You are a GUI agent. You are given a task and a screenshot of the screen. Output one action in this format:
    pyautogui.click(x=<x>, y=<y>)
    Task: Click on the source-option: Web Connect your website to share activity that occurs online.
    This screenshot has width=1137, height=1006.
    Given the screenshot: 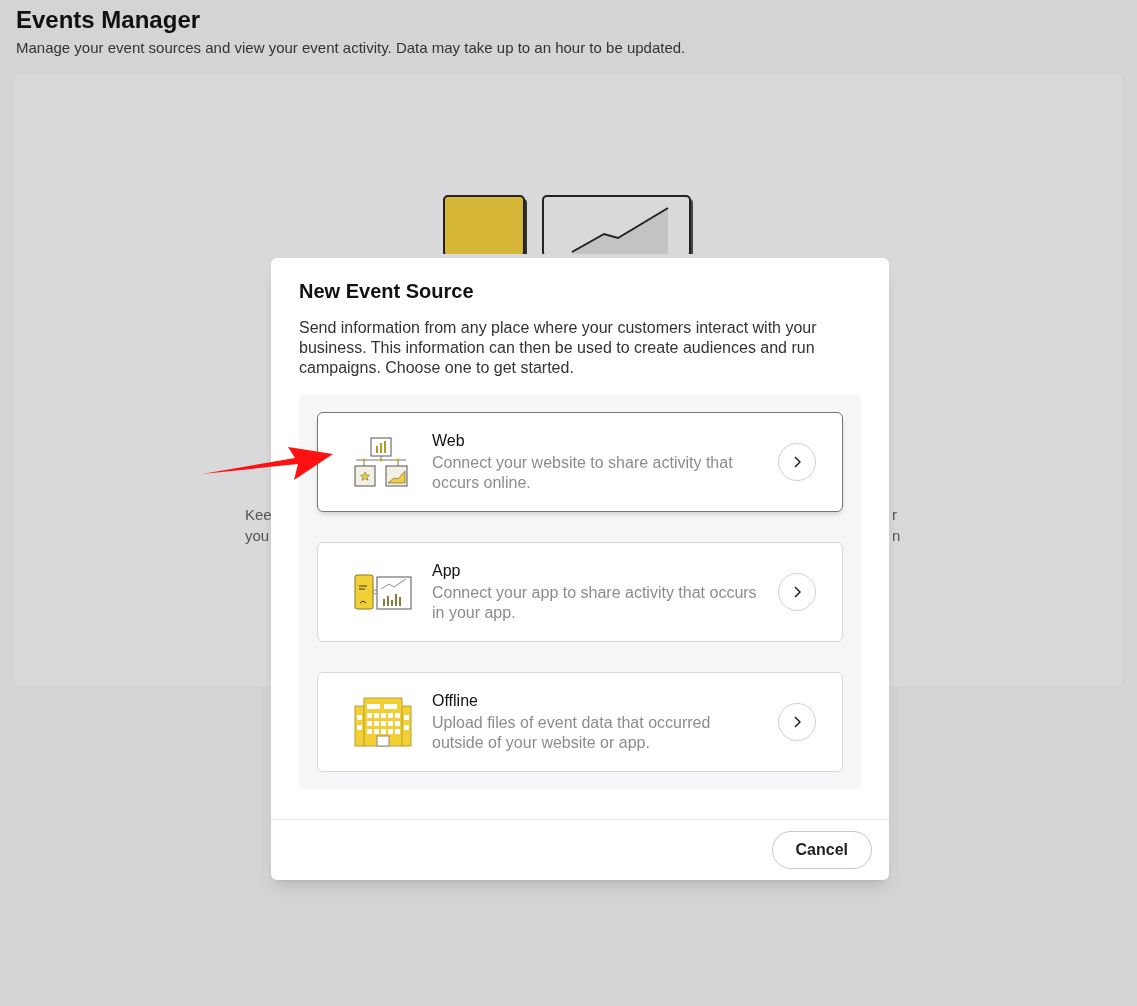 What is the action you would take?
    pyautogui.click(x=580, y=462)
    